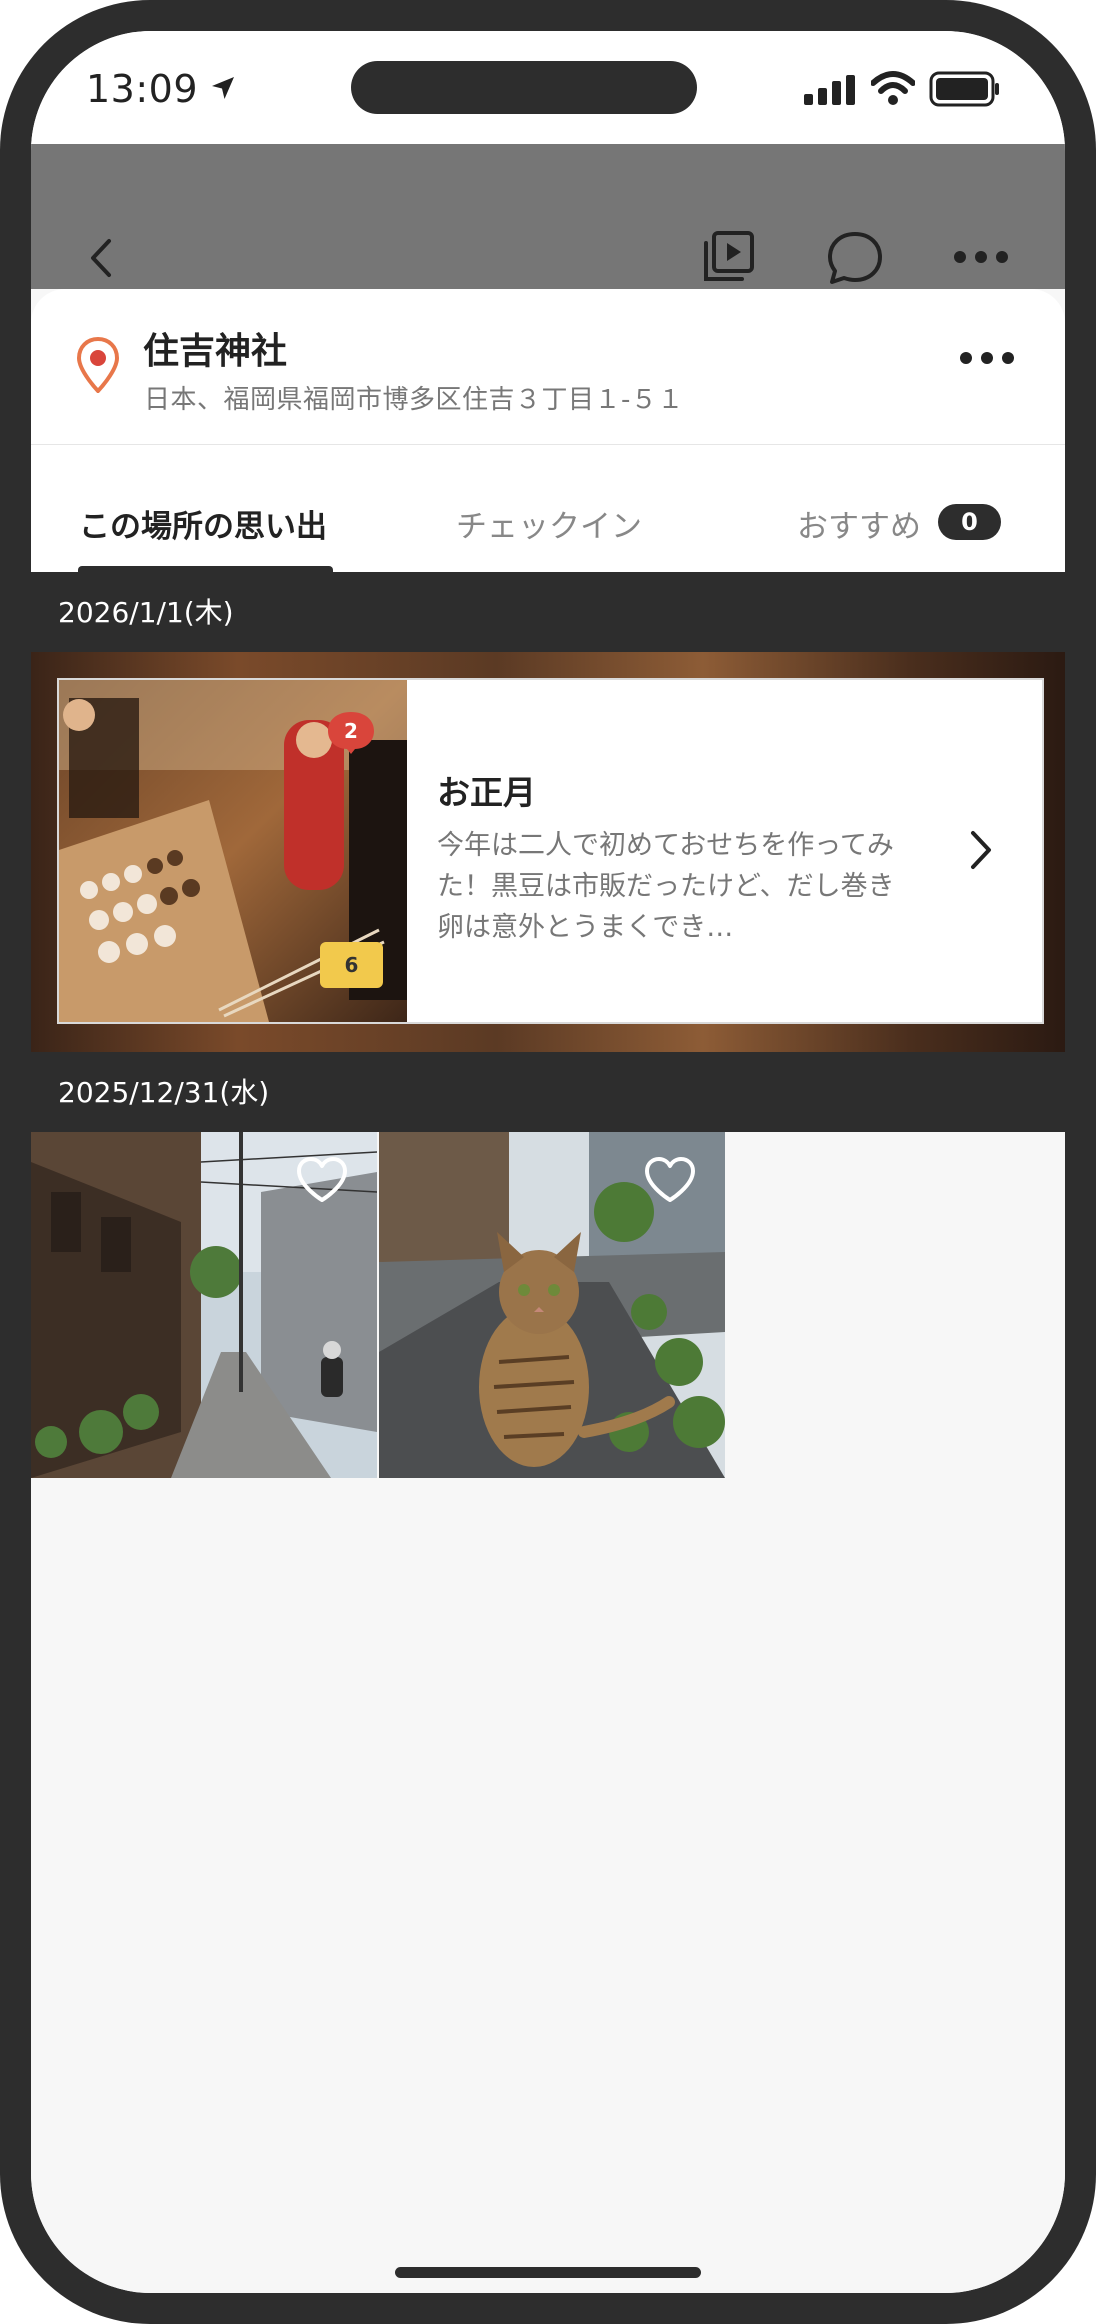 The width and height of the screenshot is (1096, 2324). I want to click on status-bar: 13:09, so click(548, 87).